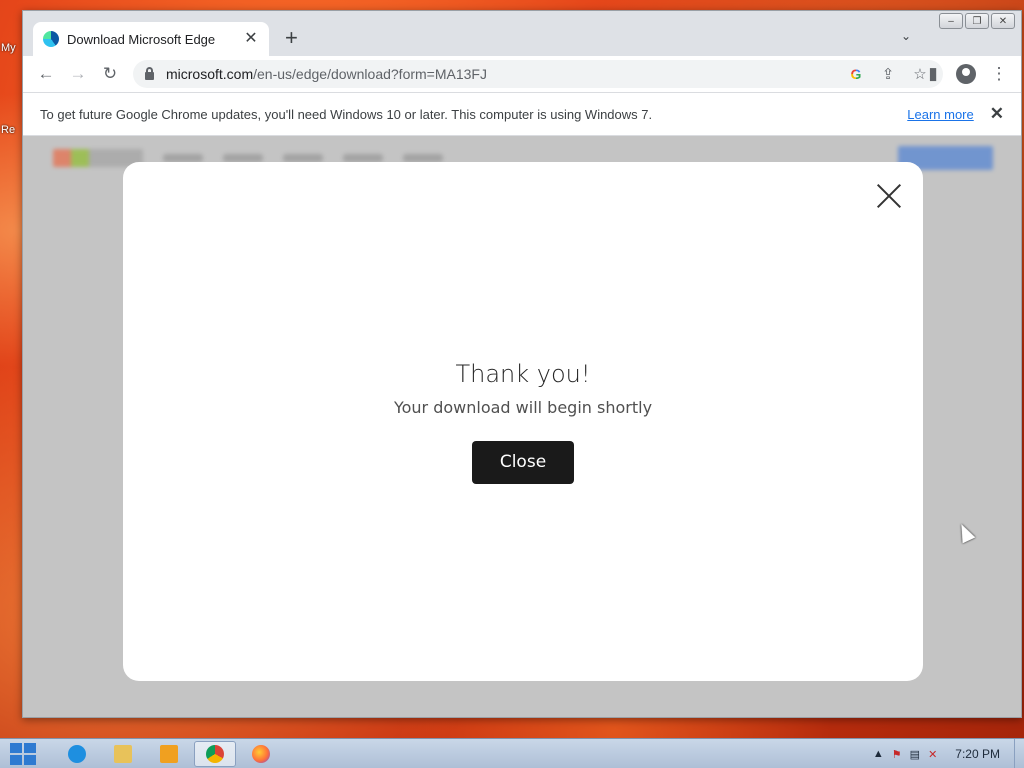 This screenshot has width=1024, height=768. Describe the element at coordinates (210, 74) in the screenshot. I see `url-host: microsoft.com` at that location.